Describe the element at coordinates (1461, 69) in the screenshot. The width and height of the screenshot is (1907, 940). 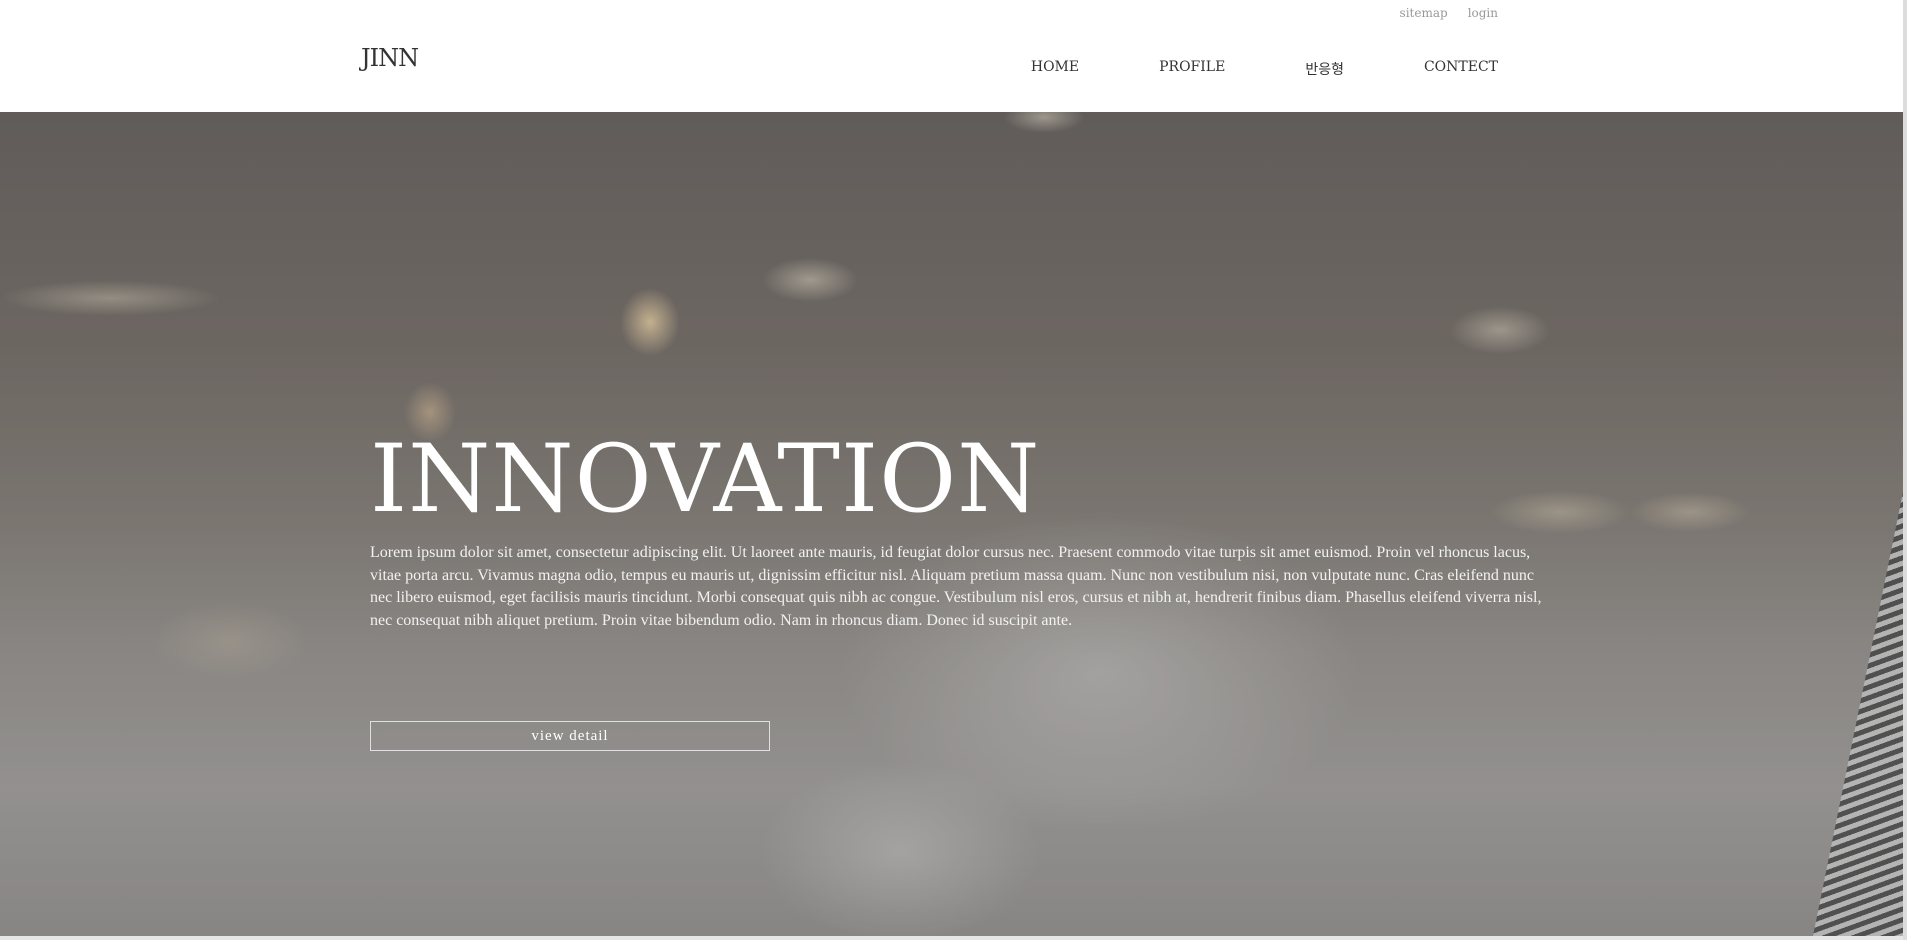
I see `nav-item-contact: CONTECT` at that location.